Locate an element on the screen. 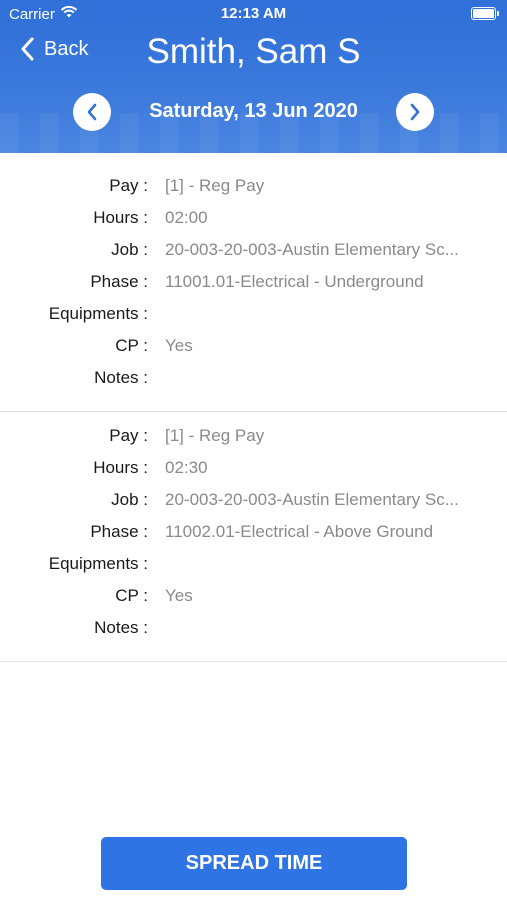  hours-value: 02:30 is located at coordinates (186, 467).